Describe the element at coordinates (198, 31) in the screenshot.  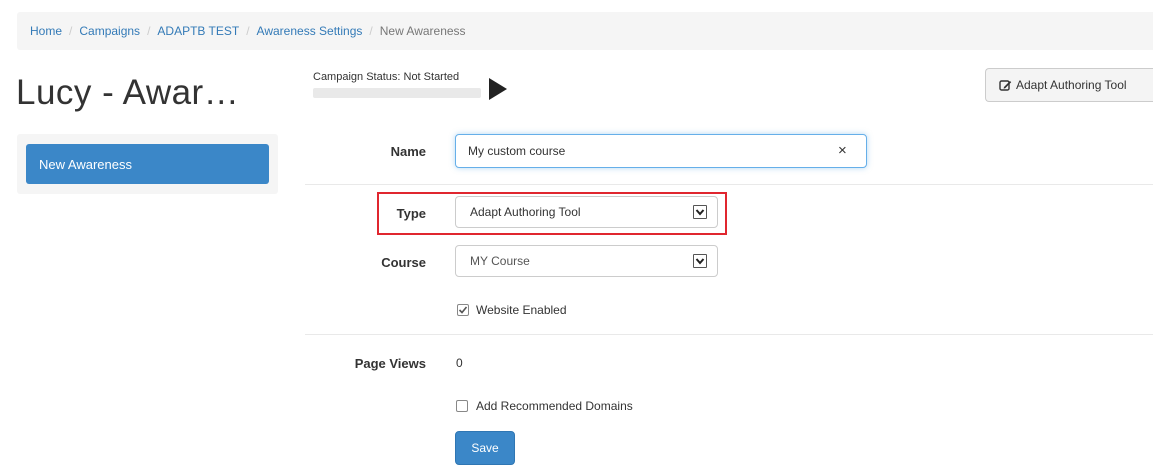
I see `breadcrumb-campaign: ADAPTB TEST` at that location.